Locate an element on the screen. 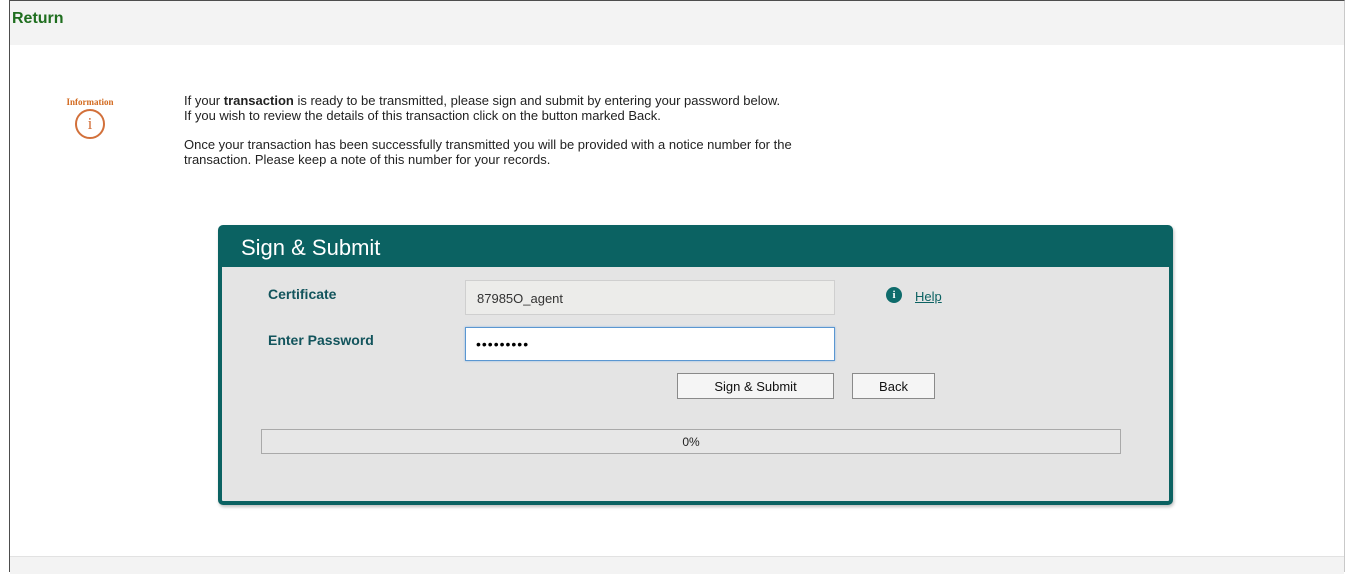 This screenshot has height=574, width=1347. information-label: Information is located at coordinates (90, 102).